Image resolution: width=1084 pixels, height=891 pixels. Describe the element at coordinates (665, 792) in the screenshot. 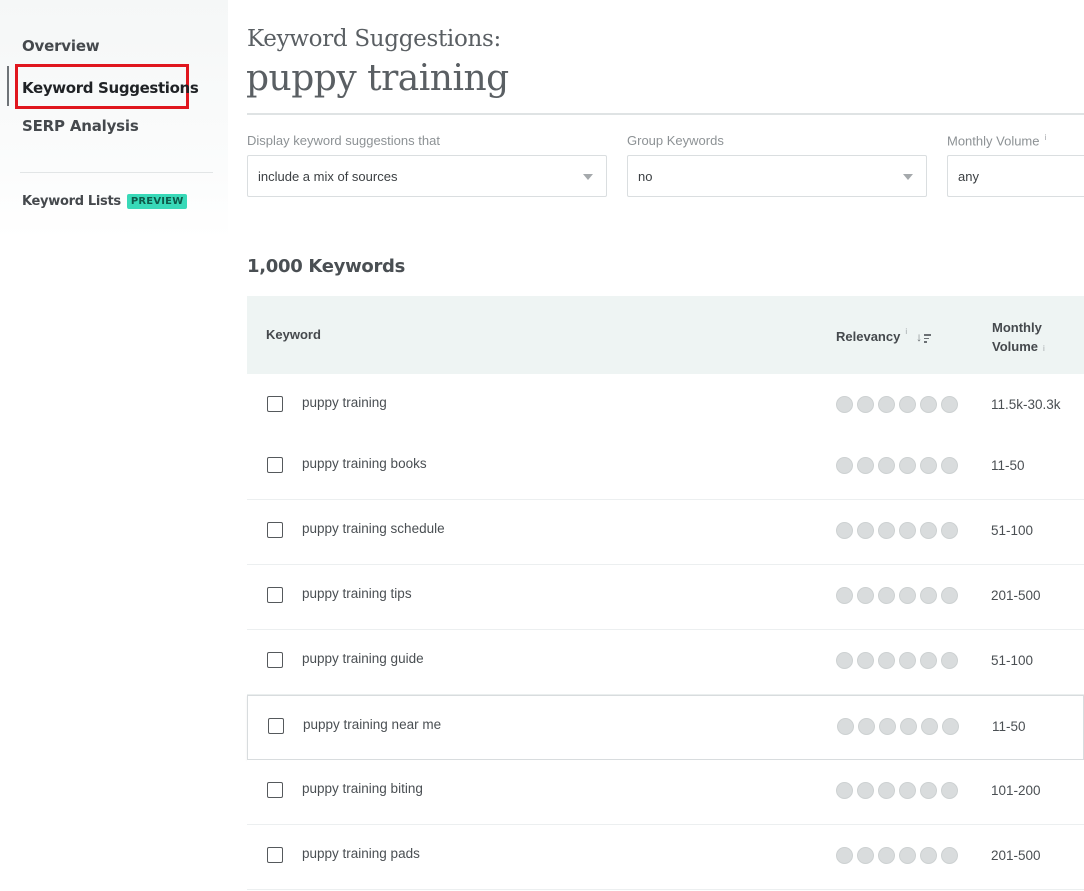

I see `table-row: puppy training biting 101-200` at that location.